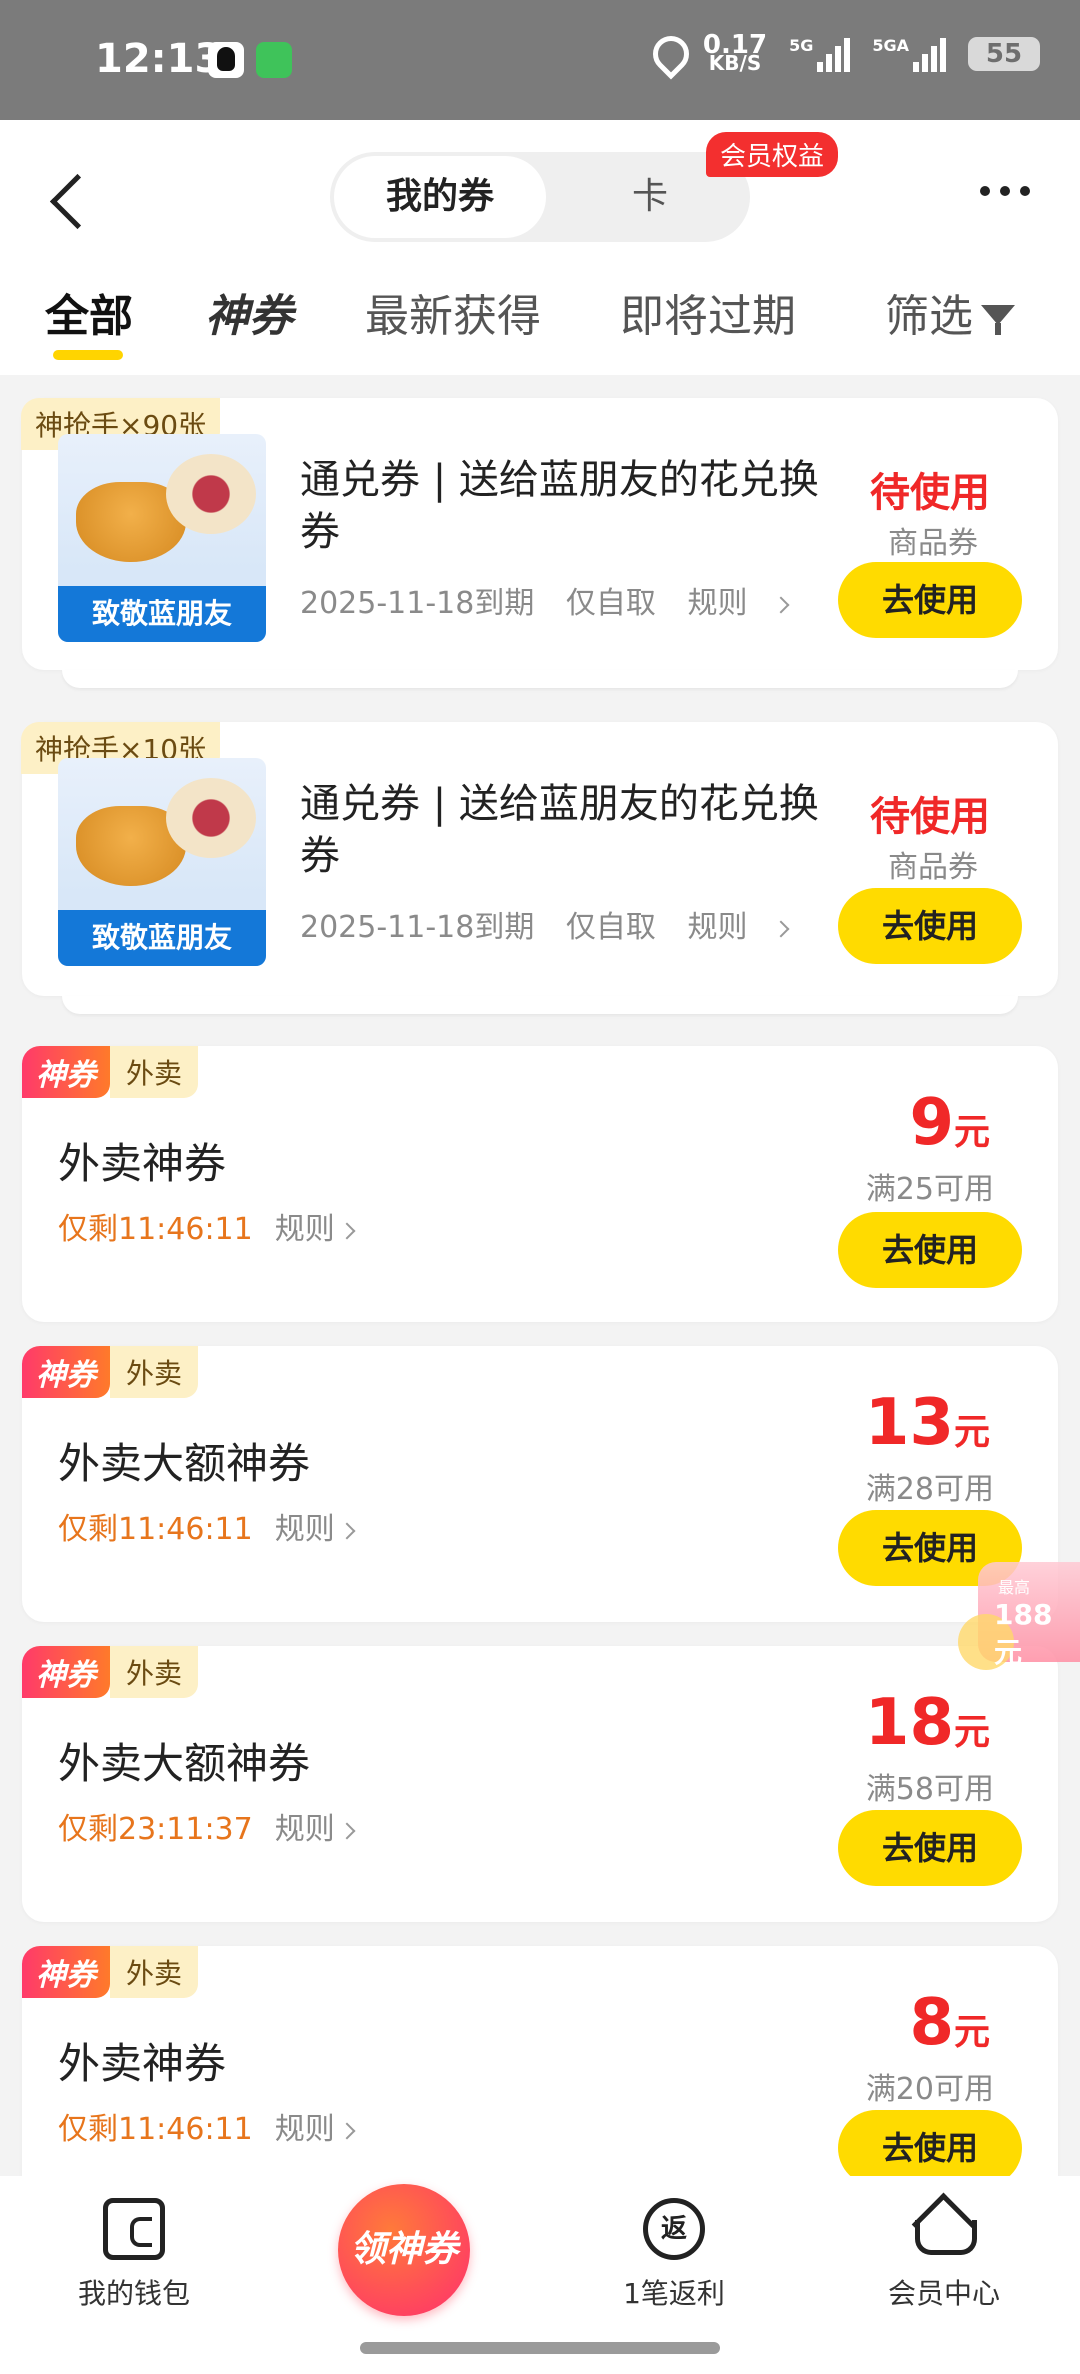 This screenshot has height=2374, width=1080. I want to click on active-tab-indicator, so click(88, 355).